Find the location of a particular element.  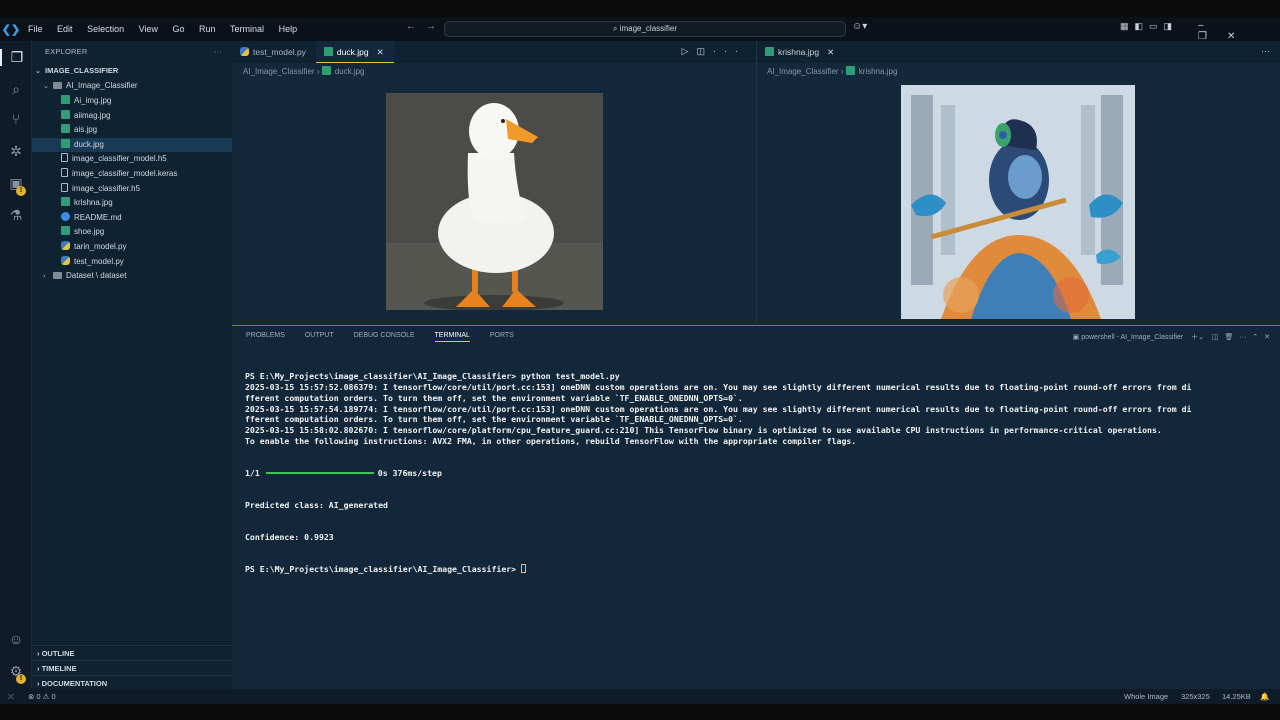

source-control-icon: ⑂ is located at coordinates (16, 119).